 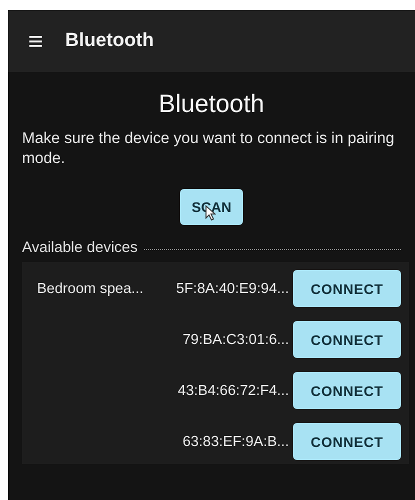 I want to click on instructions-text: Make sure the device you want to connect is in pairing mode., so click(x=209, y=149).